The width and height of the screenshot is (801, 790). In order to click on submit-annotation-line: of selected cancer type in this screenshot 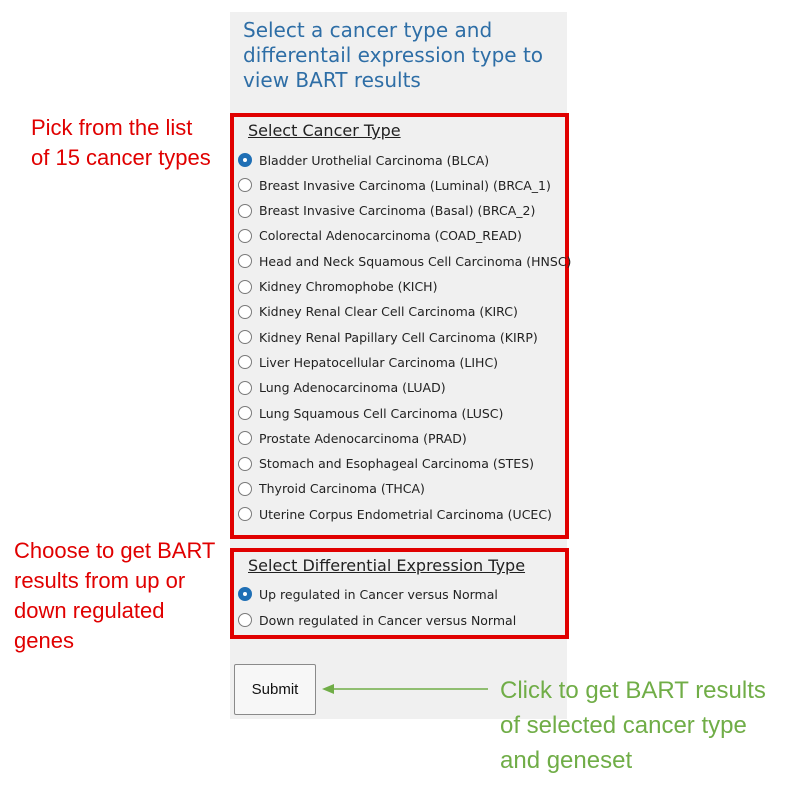, I will do `click(623, 725)`.